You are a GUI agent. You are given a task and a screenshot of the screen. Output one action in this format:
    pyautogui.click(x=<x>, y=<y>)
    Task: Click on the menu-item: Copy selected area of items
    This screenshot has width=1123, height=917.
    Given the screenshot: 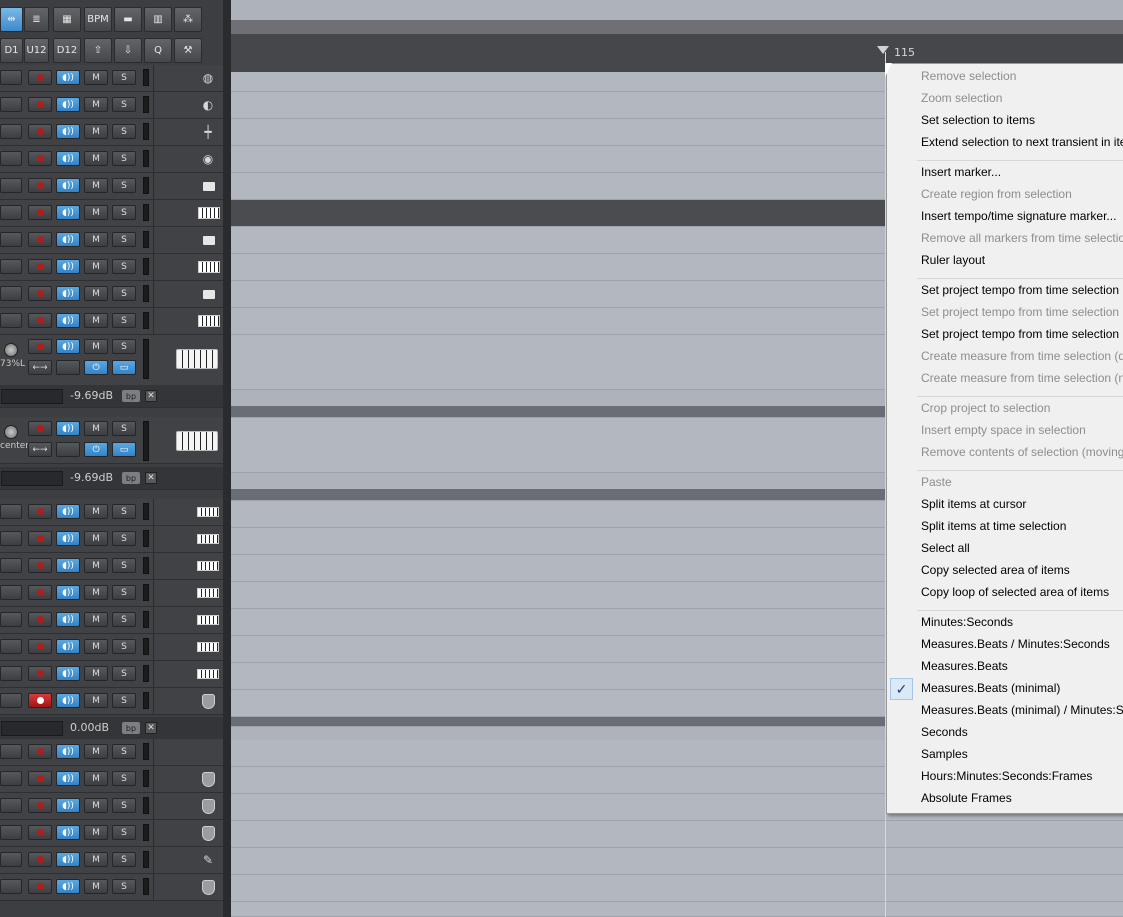 What is the action you would take?
    pyautogui.click(x=995, y=570)
    